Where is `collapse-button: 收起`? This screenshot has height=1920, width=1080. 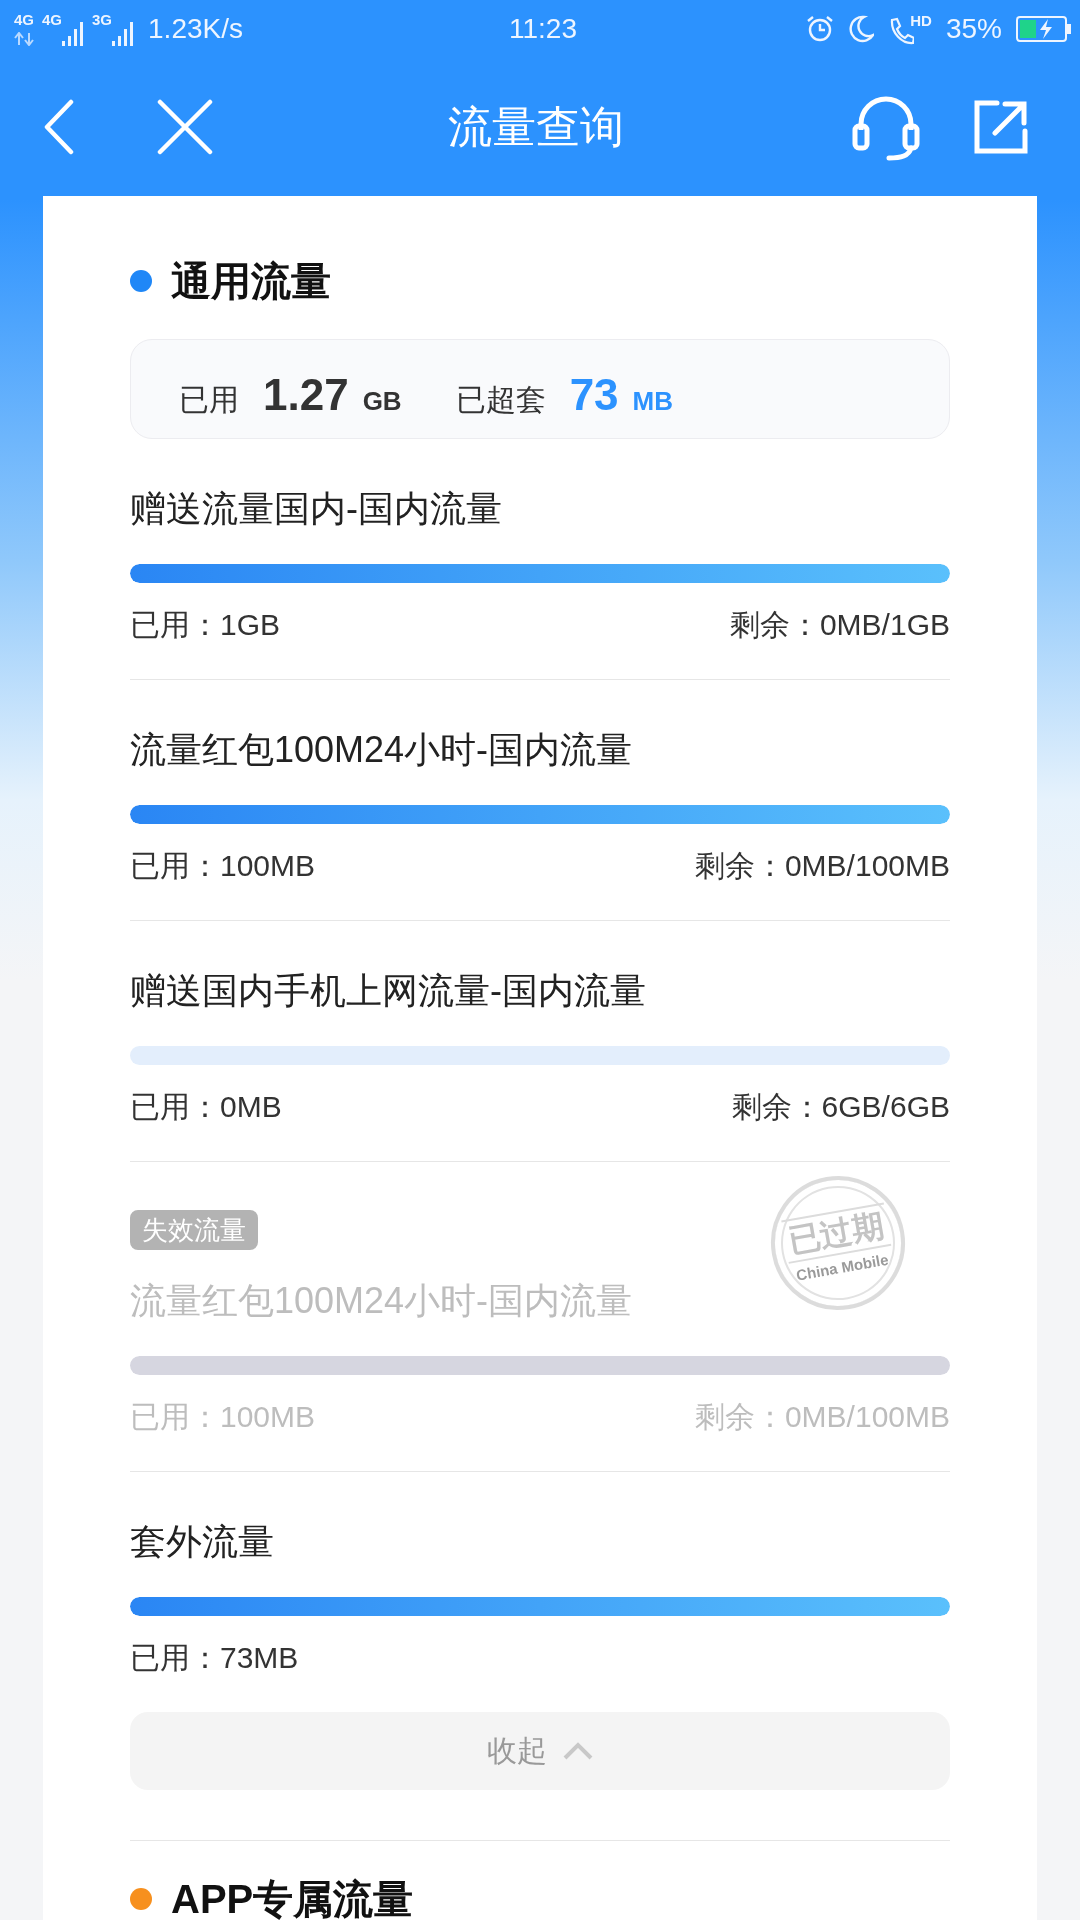 collapse-button: 收起 is located at coordinates (540, 1751).